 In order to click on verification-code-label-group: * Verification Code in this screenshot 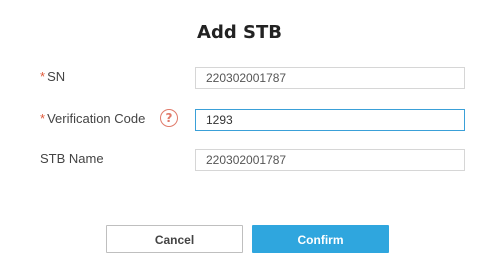, I will do `click(92, 118)`.